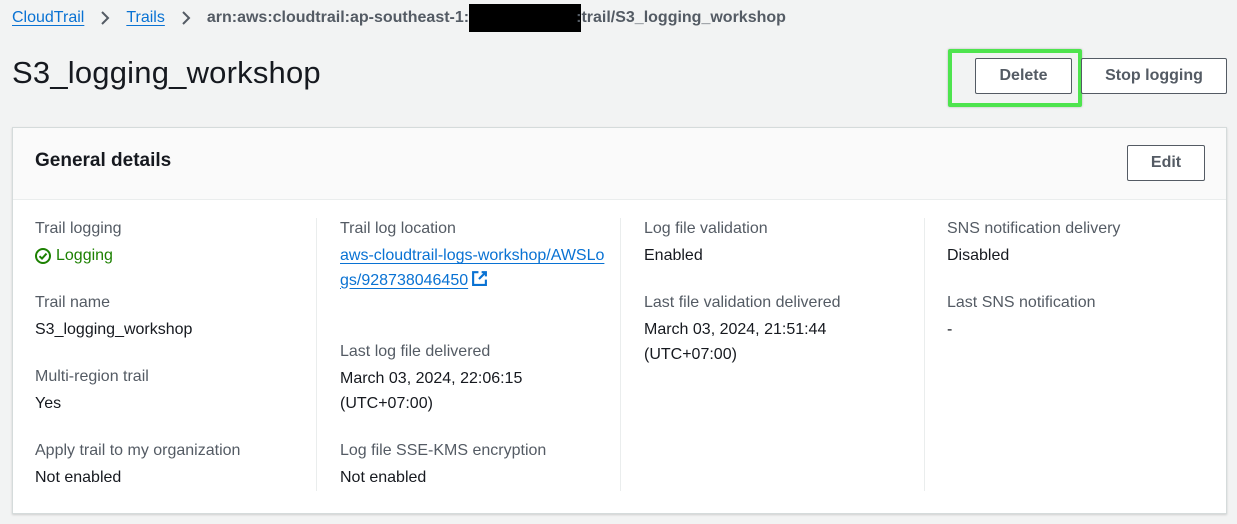 The width and height of the screenshot is (1237, 524). What do you see at coordinates (78, 228) in the screenshot?
I see `trail-logging-label: Trail logging` at bounding box center [78, 228].